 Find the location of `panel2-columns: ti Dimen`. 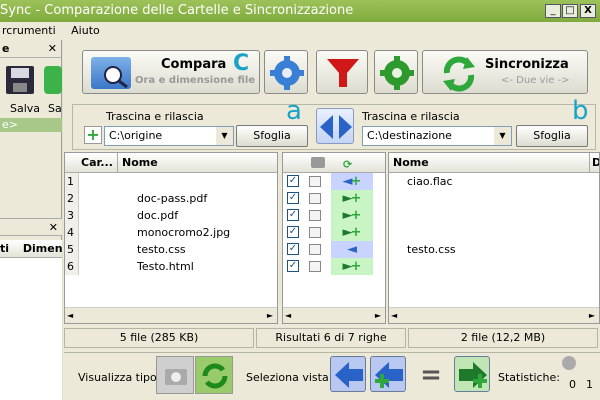

panel2-columns: ti Dimen is located at coordinates (31, 249).